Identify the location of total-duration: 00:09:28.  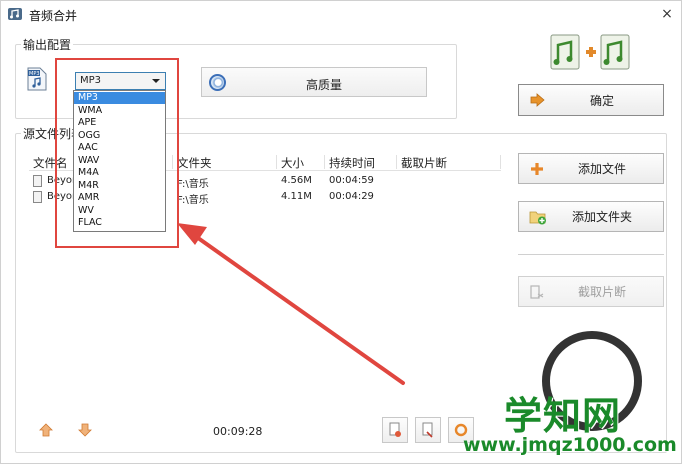
(238, 431).